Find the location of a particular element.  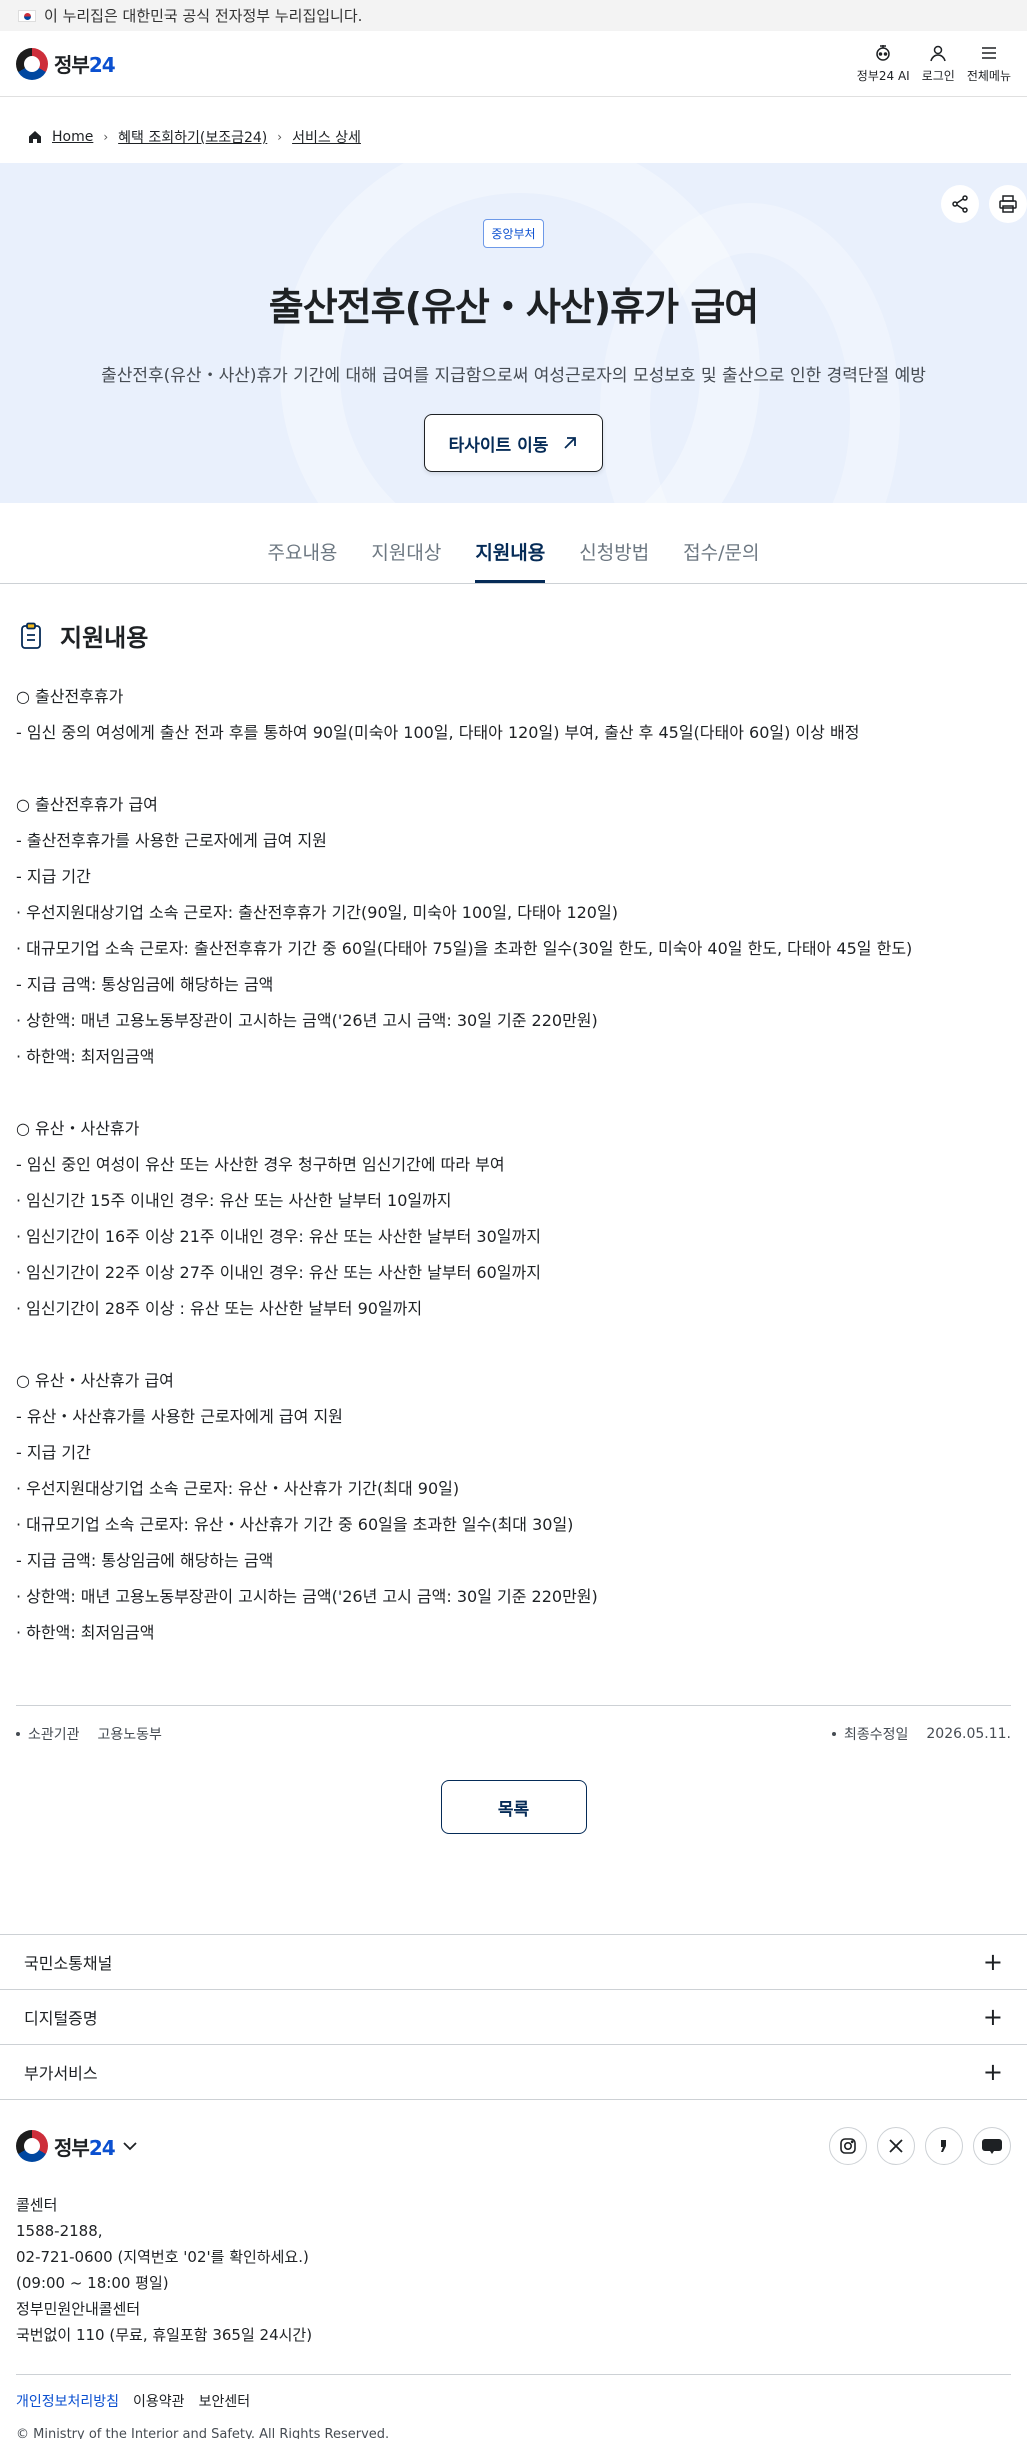

breadcrumb-home: Home is located at coordinates (72, 137).